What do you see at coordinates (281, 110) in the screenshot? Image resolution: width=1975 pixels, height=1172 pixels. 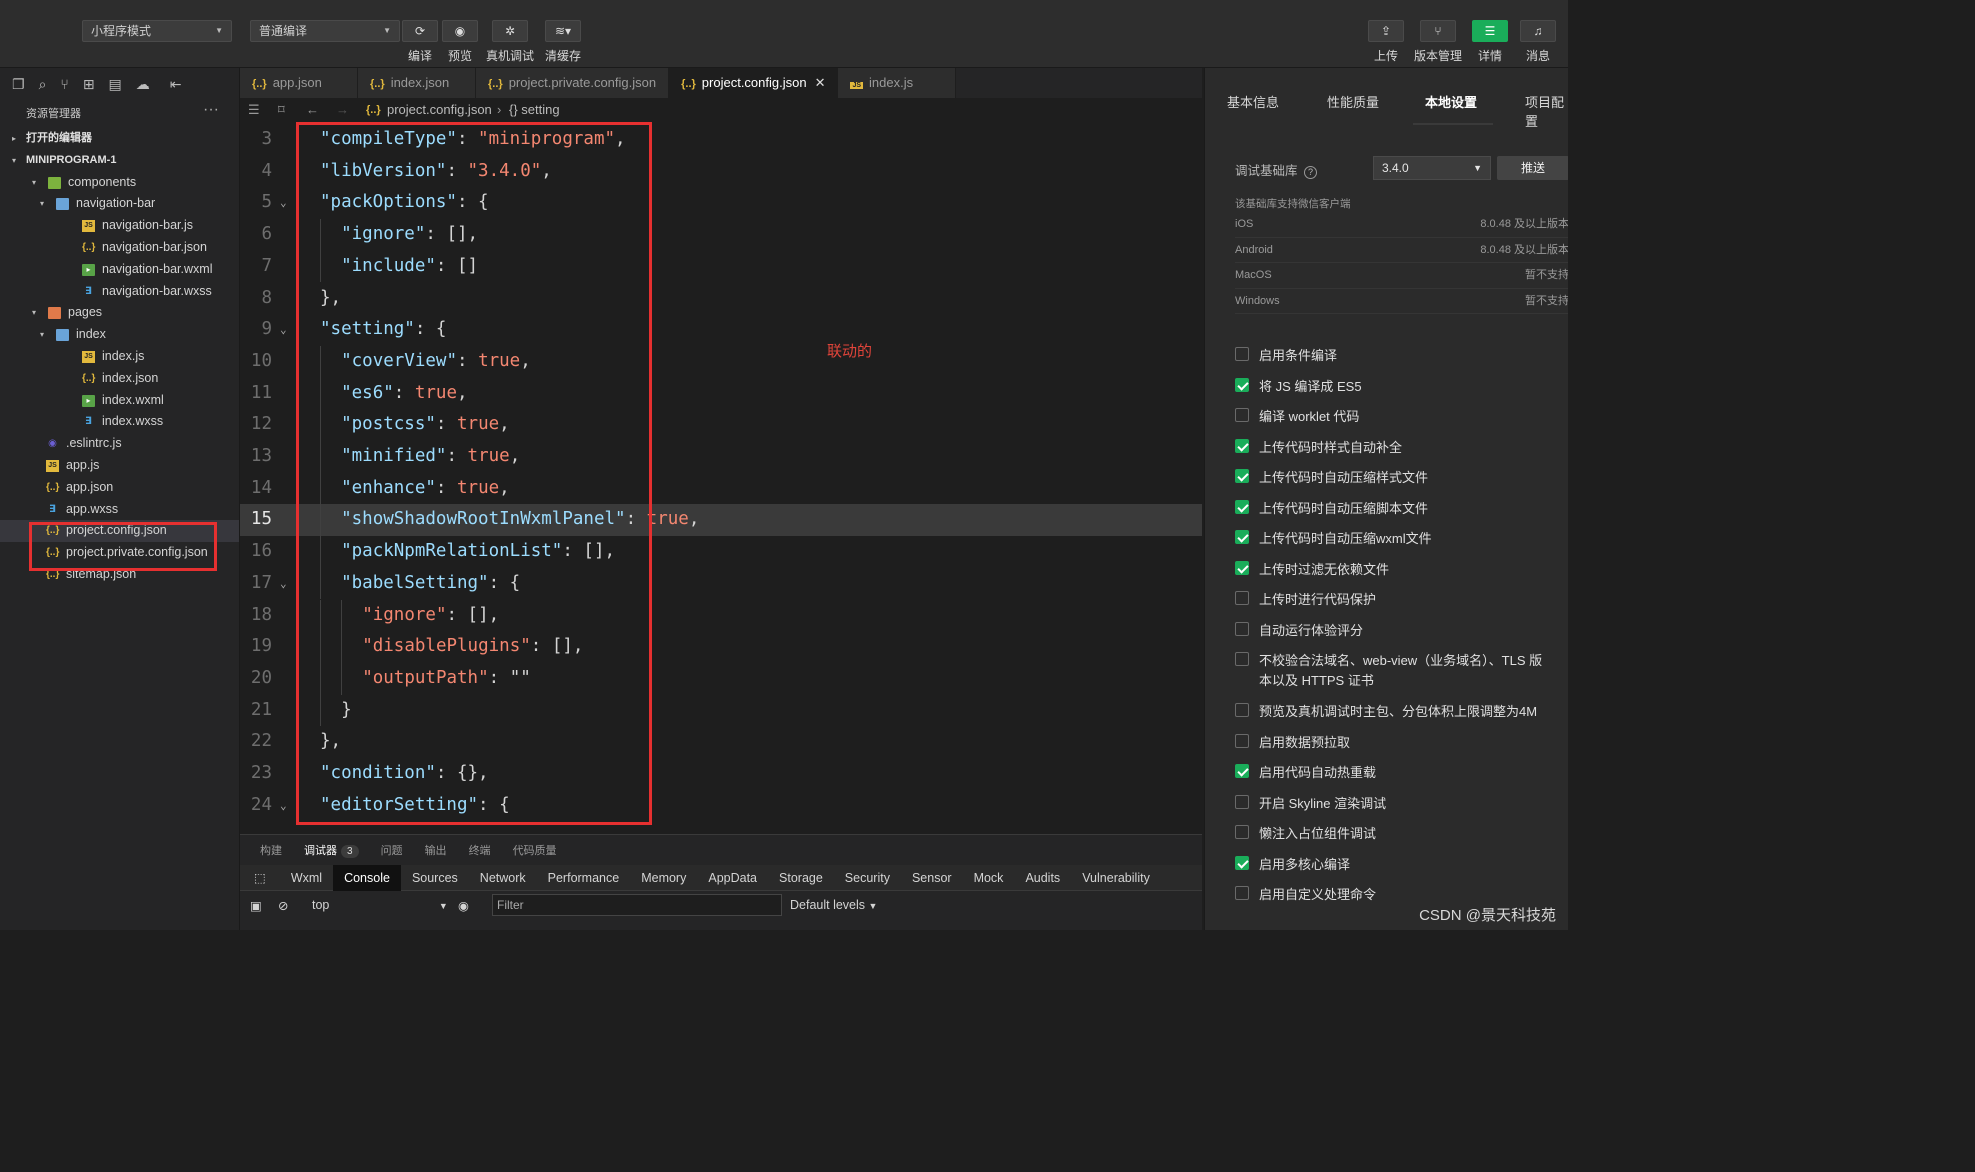 I see `bookmark-icon: ⌑` at bounding box center [281, 110].